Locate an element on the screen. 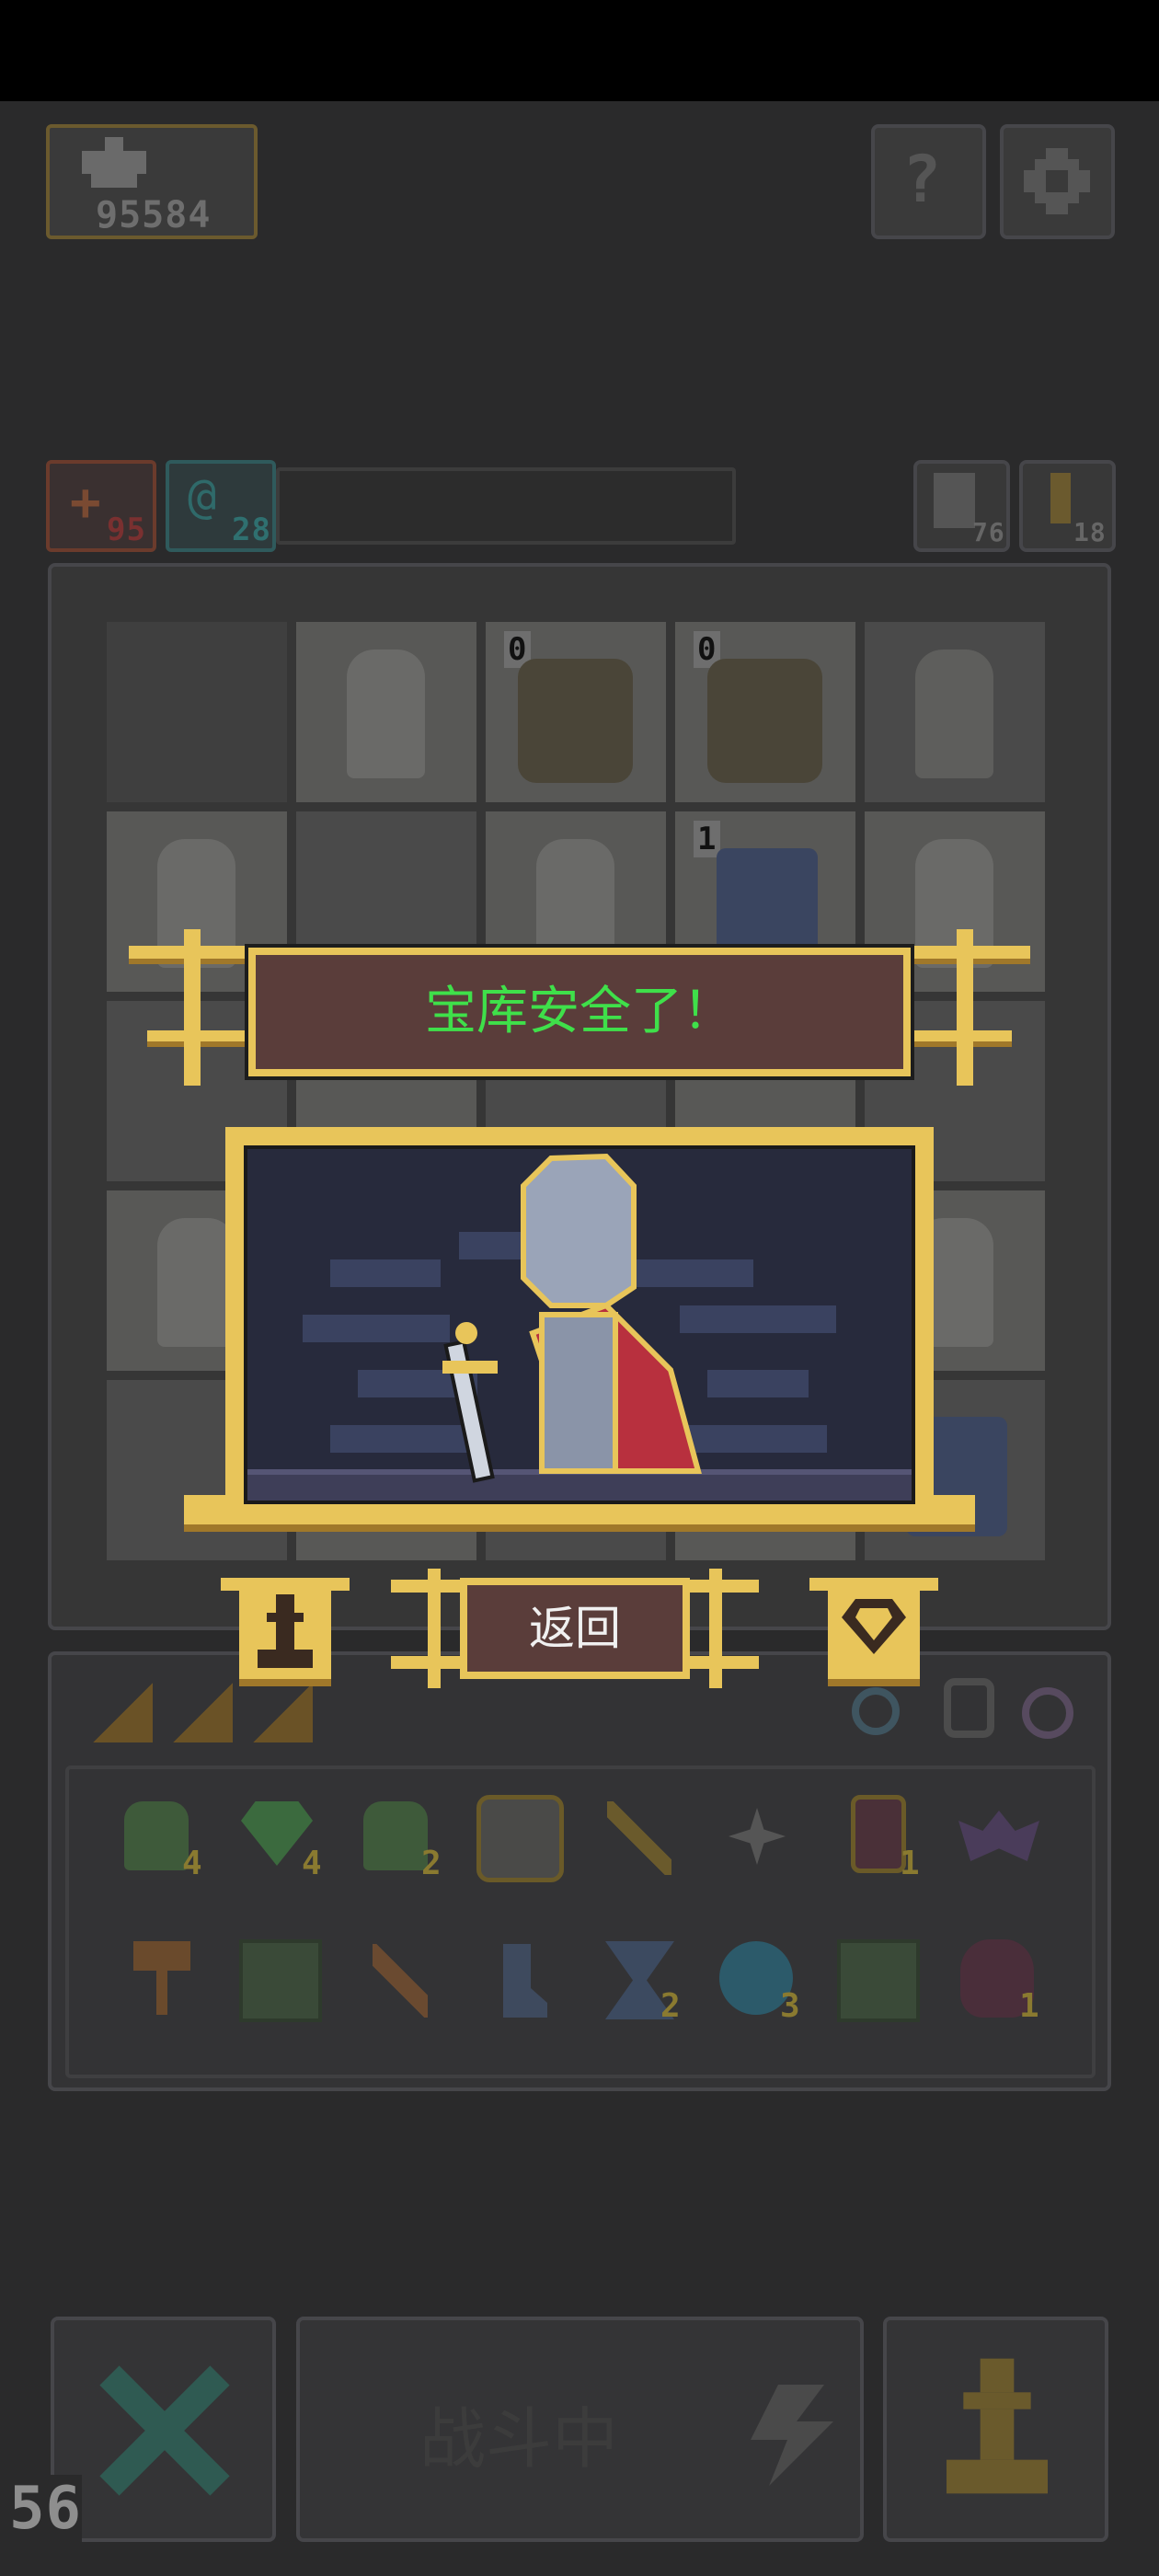  lock-icon is located at coordinates (969, 1708).